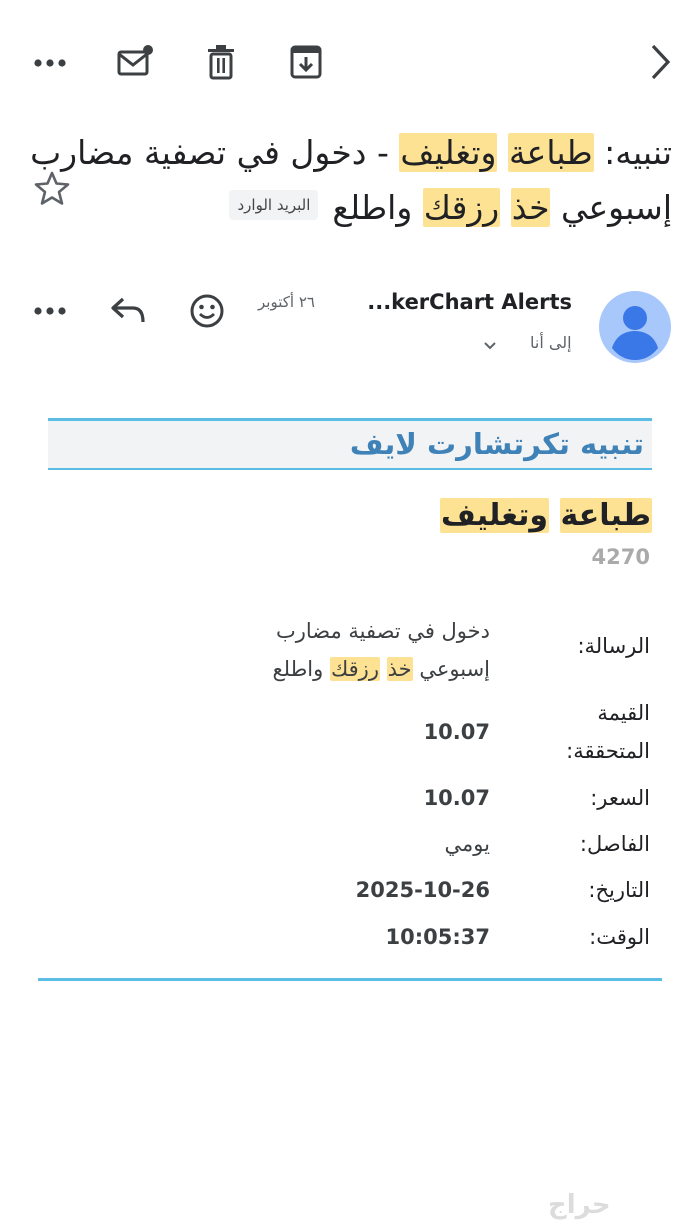 The height and width of the screenshot is (1222, 700). I want to click on message-highlight: خذ, so click(399, 669).